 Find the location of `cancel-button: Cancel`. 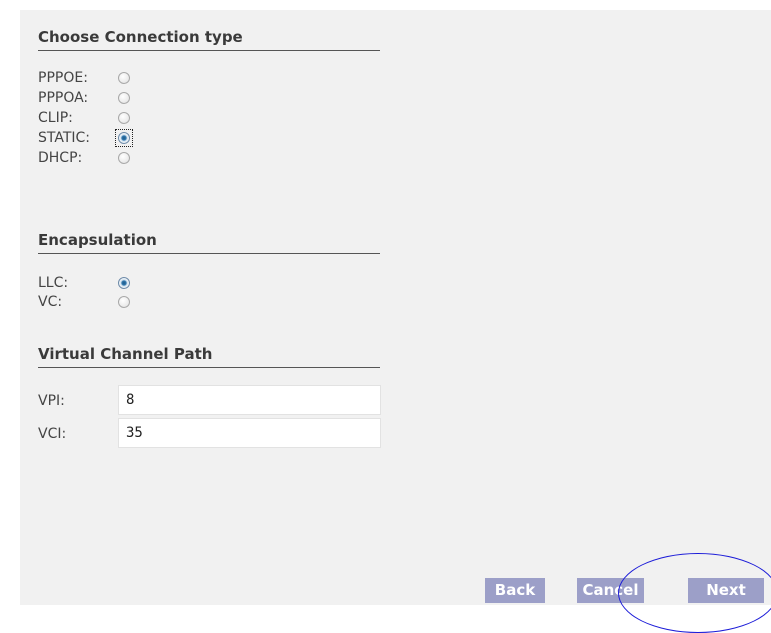

cancel-button: Cancel is located at coordinates (610, 590).